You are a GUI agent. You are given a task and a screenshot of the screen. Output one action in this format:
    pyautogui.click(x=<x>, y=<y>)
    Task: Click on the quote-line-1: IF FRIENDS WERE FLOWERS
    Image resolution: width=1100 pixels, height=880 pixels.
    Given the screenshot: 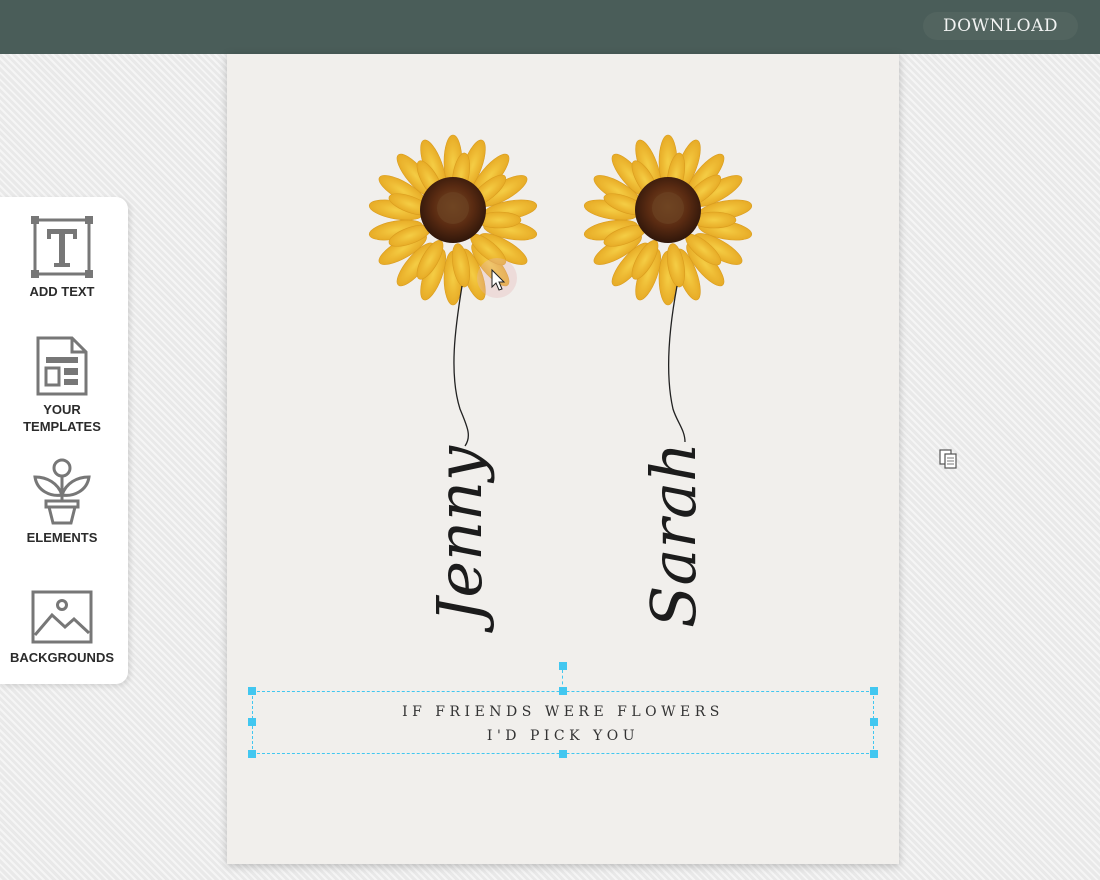 What is the action you would take?
    pyautogui.click(x=563, y=712)
    